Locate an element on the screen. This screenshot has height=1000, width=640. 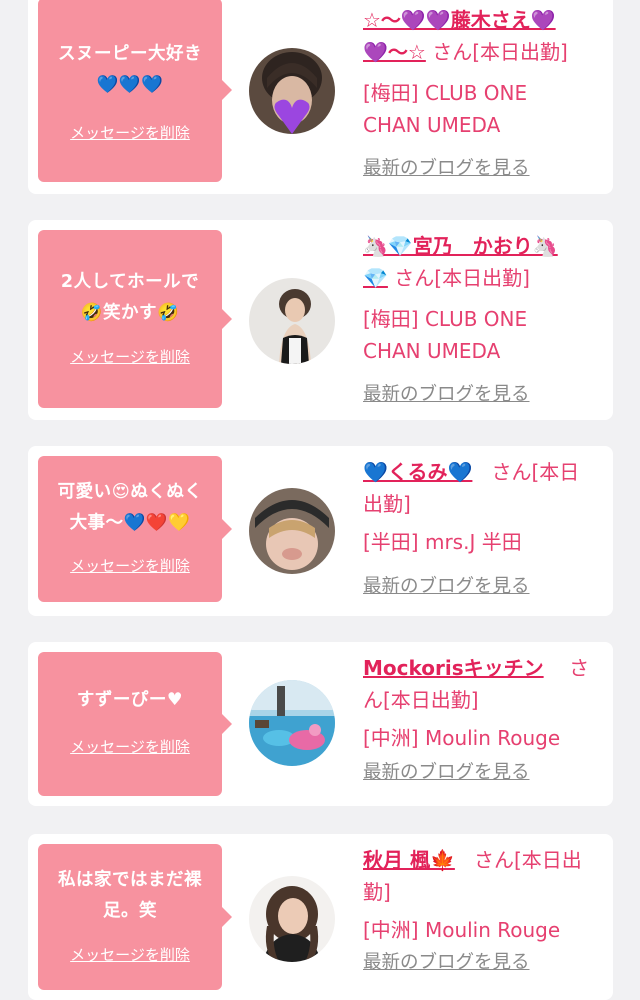
message-bubble: スヌーピー大好き 💙💙💙 メッセージを削除 is located at coordinates (135, 91).